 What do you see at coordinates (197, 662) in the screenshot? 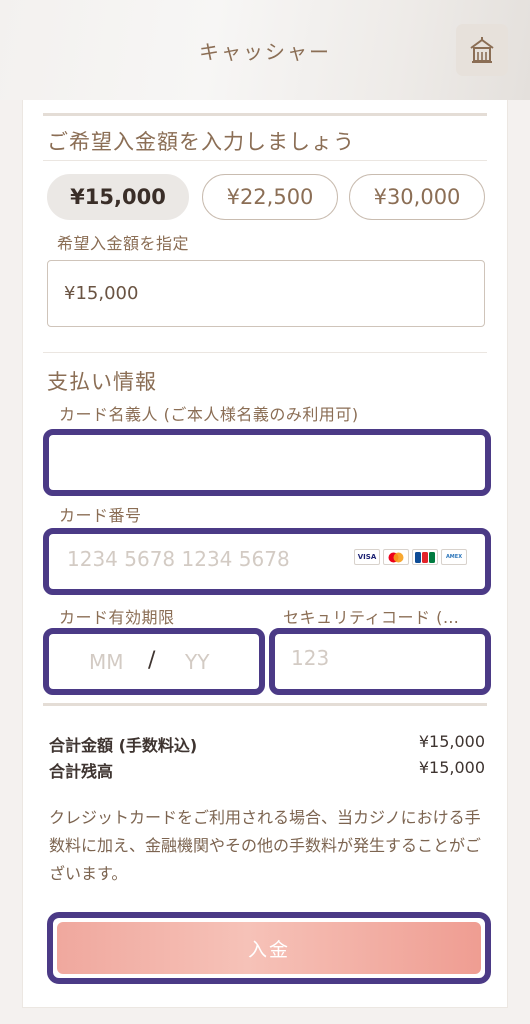
I see `expiry-year-placeholder: YY` at bounding box center [197, 662].